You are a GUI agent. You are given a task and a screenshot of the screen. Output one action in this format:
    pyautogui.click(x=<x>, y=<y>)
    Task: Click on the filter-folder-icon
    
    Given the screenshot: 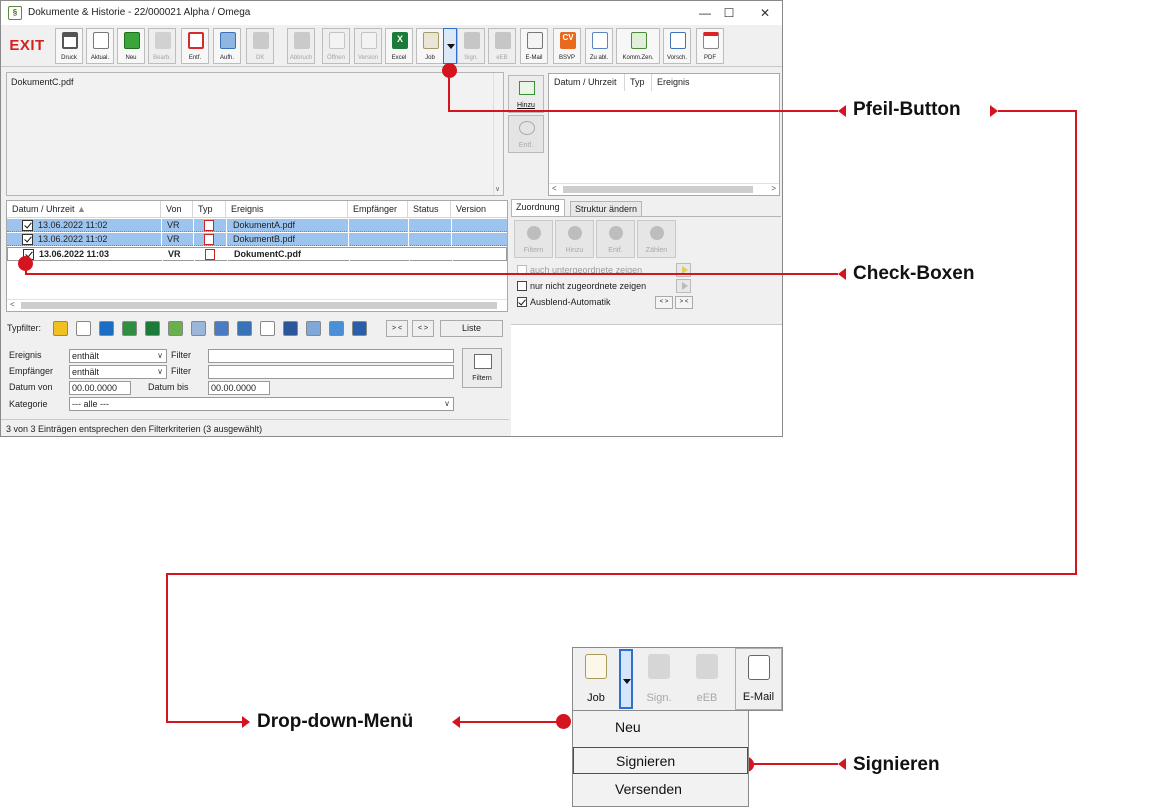 What is the action you would take?
    pyautogui.click(x=60, y=328)
    